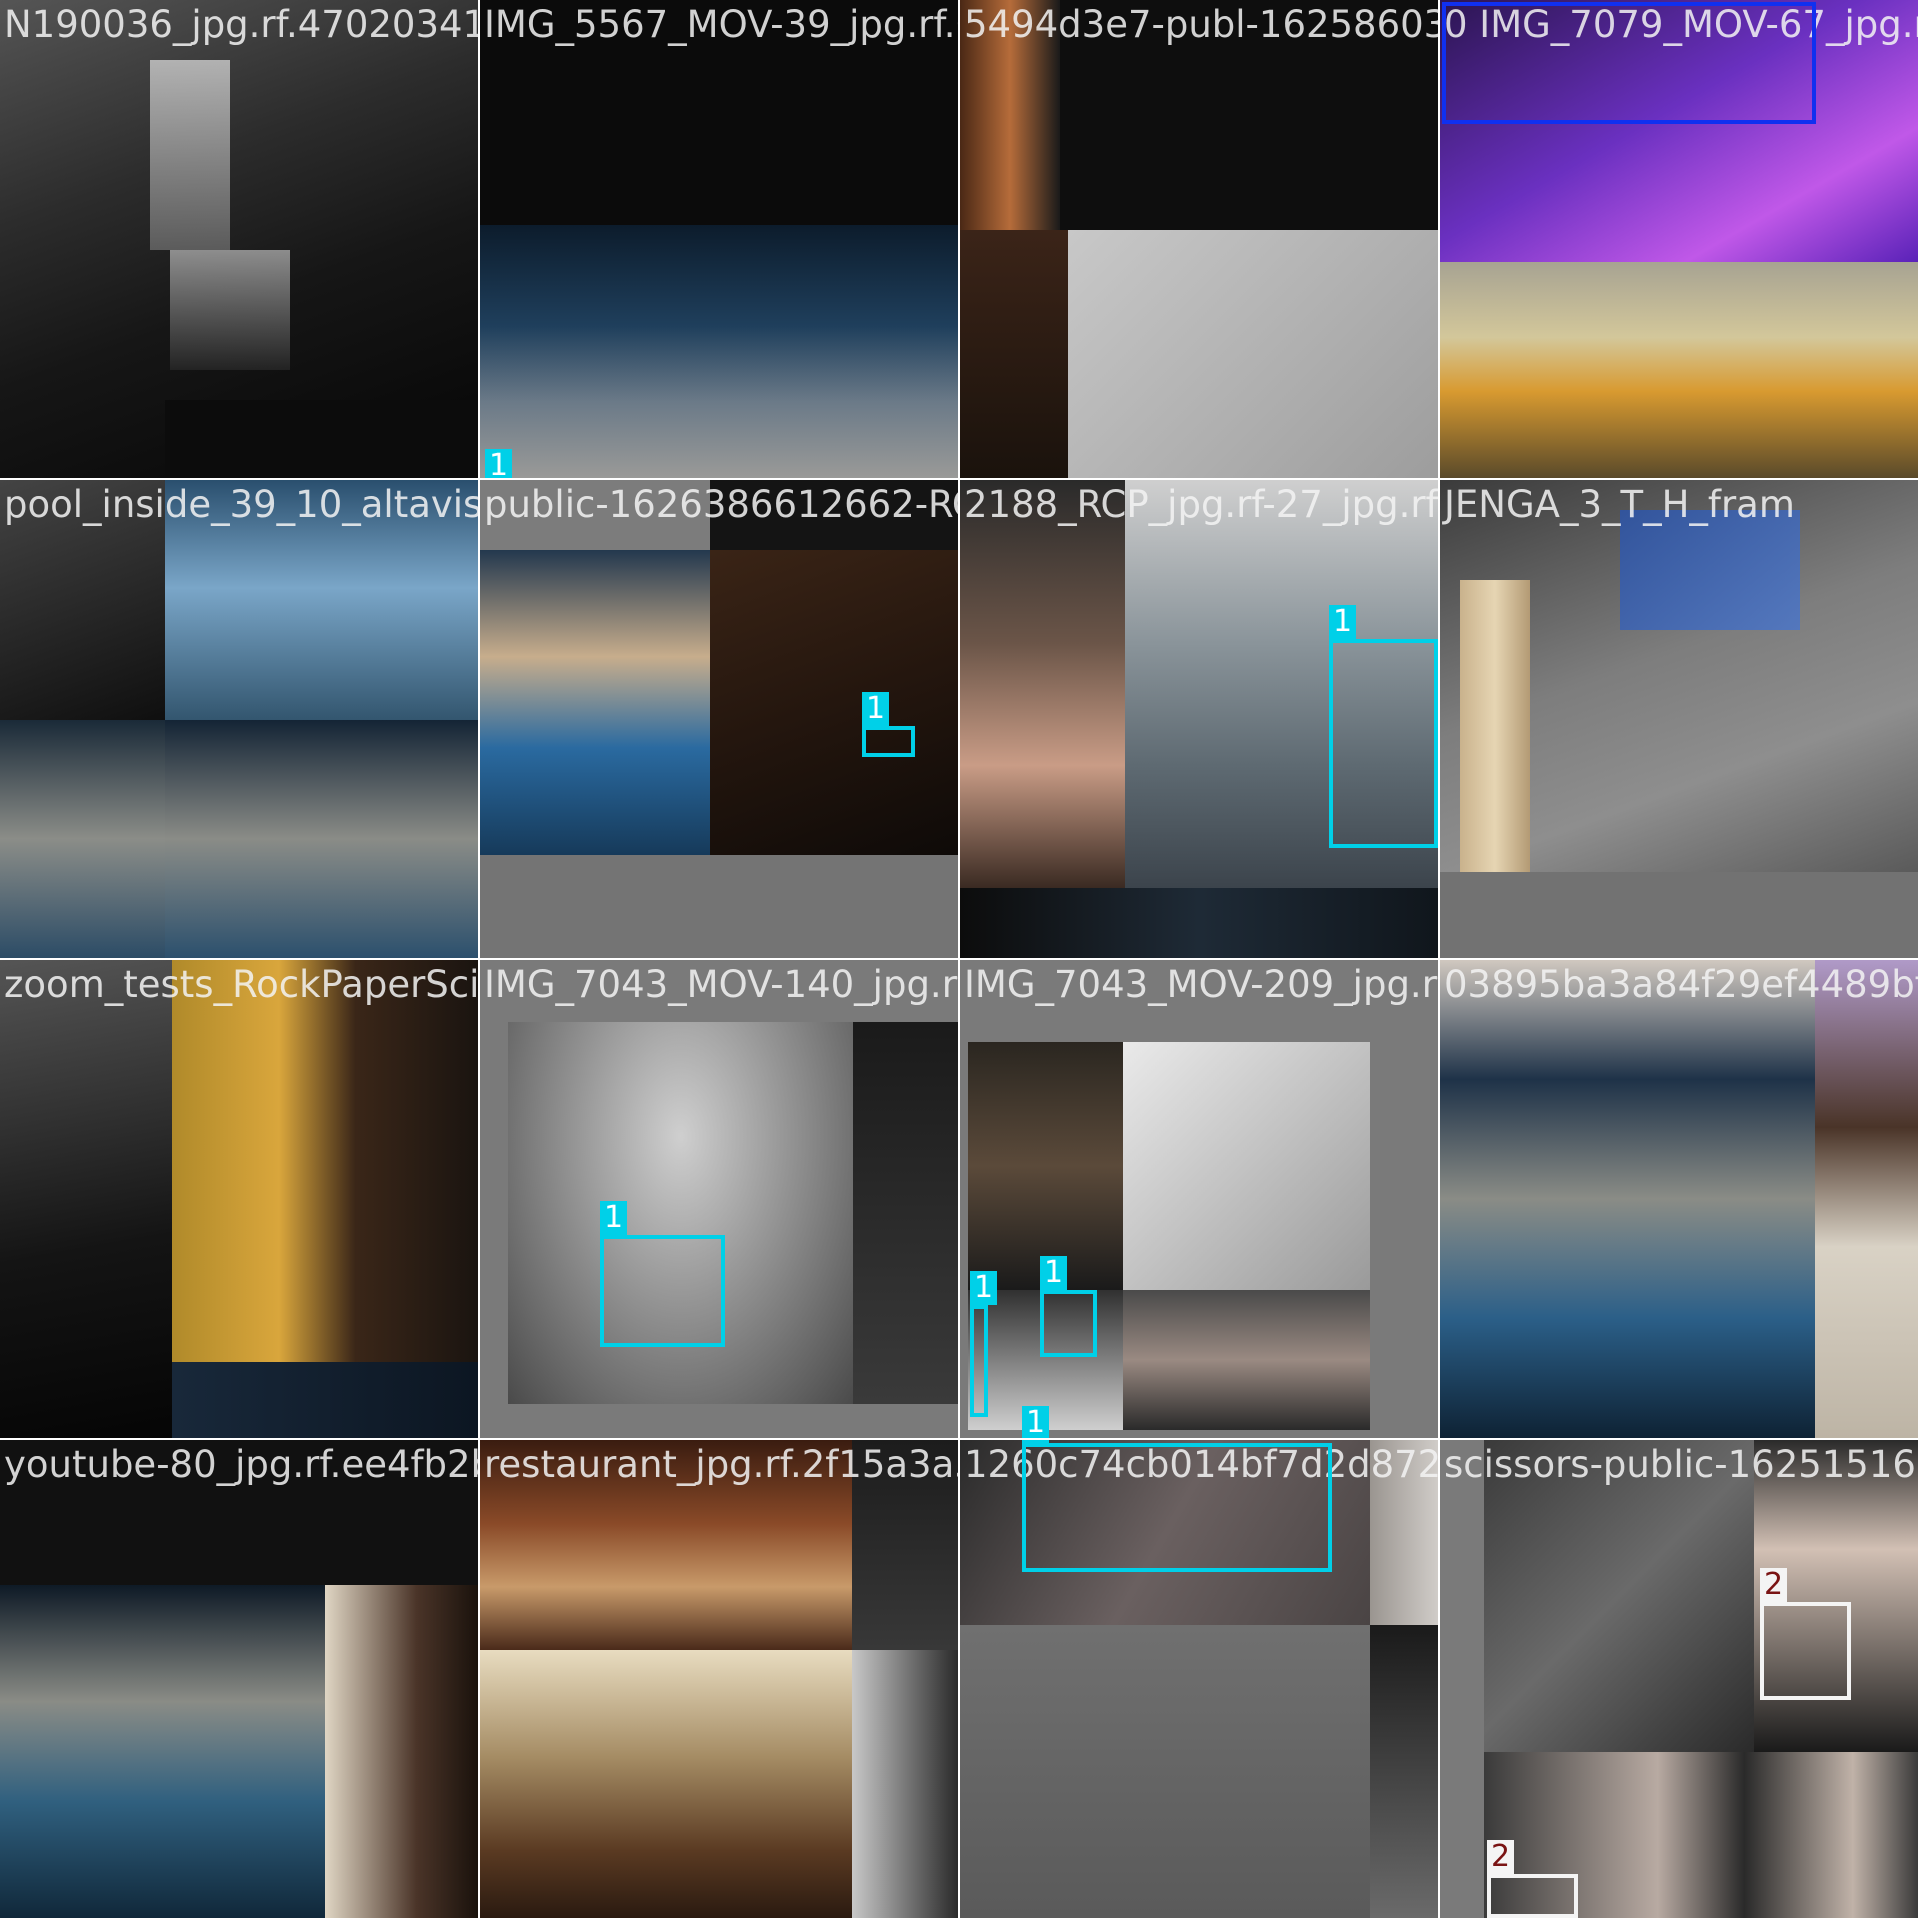  Describe the element at coordinates (1404, 1771) in the screenshot. I see `photo-ceiling-edge` at that location.